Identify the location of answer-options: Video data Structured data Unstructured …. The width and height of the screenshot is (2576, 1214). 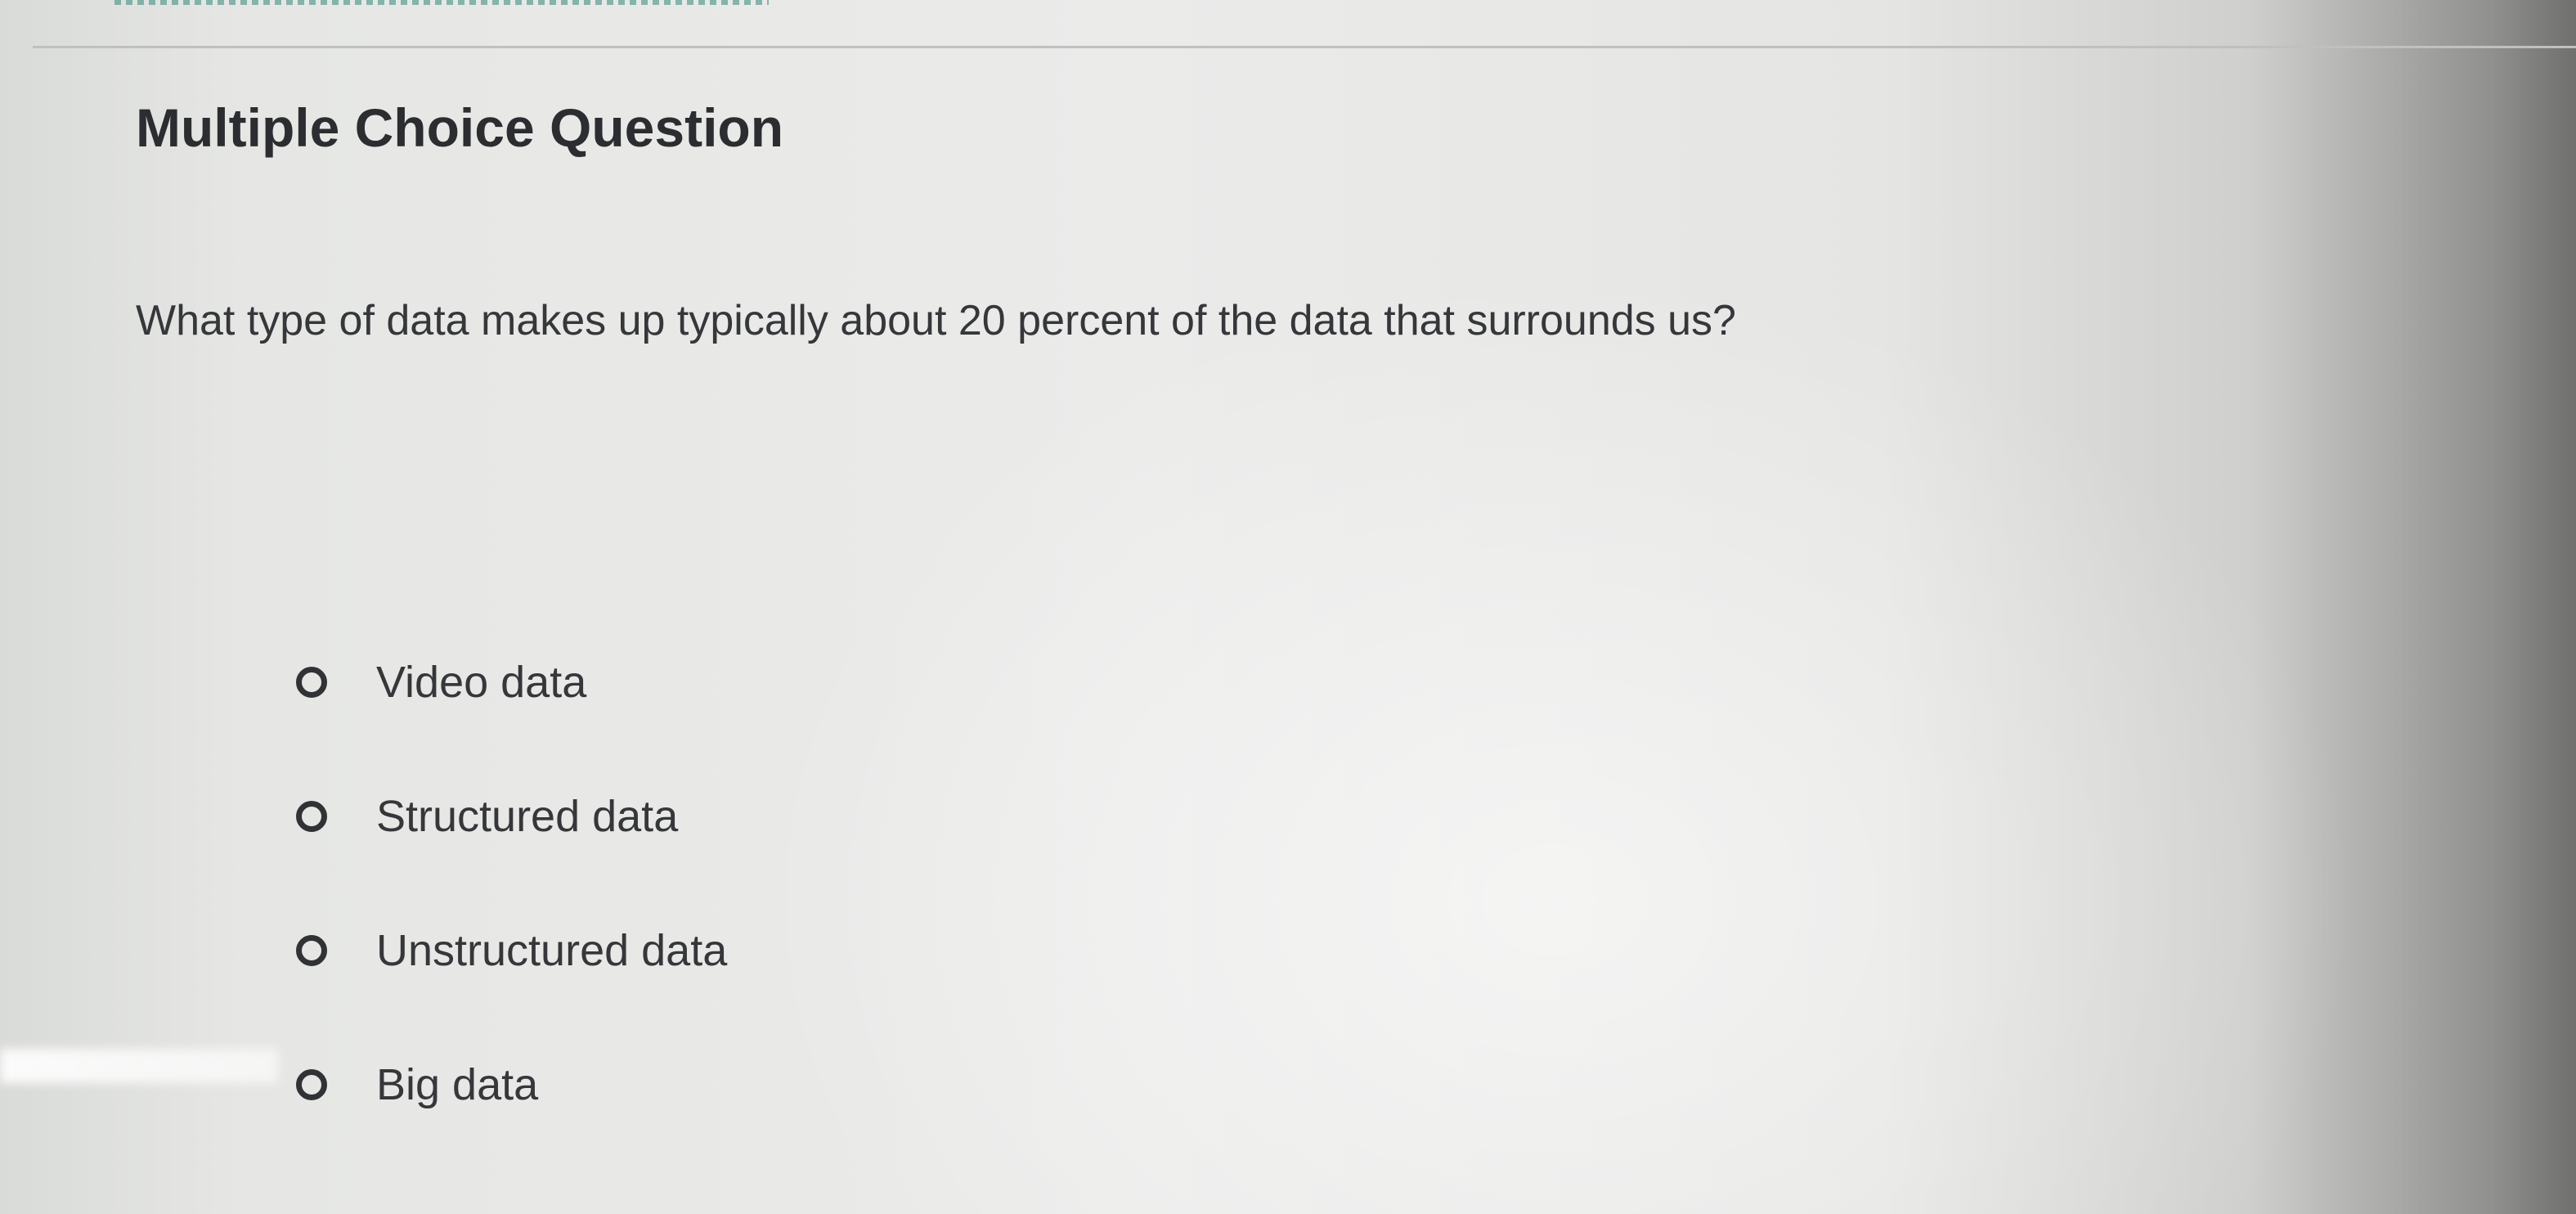
(512, 884).